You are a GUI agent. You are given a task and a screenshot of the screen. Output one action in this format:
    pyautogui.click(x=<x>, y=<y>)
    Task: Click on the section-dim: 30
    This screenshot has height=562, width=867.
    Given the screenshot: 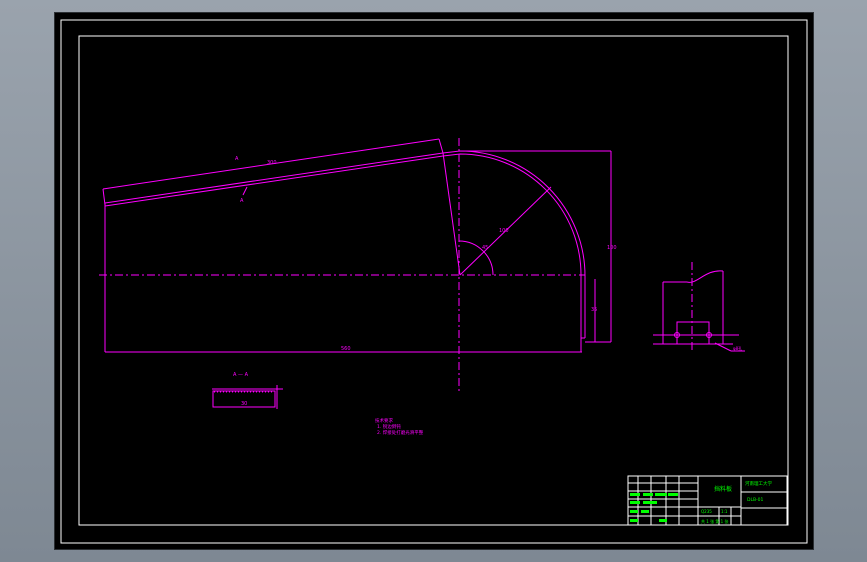 What is the action you would take?
    pyautogui.click(x=244, y=404)
    